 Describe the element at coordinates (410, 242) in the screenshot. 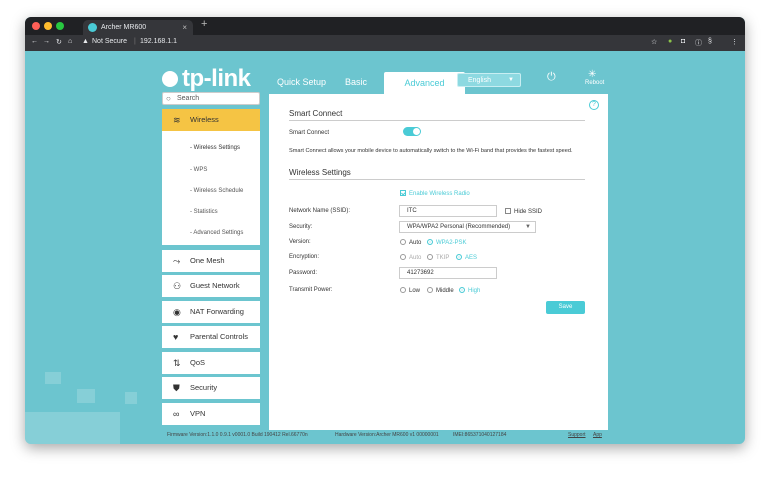

I see `version-option-auto: Auto` at that location.